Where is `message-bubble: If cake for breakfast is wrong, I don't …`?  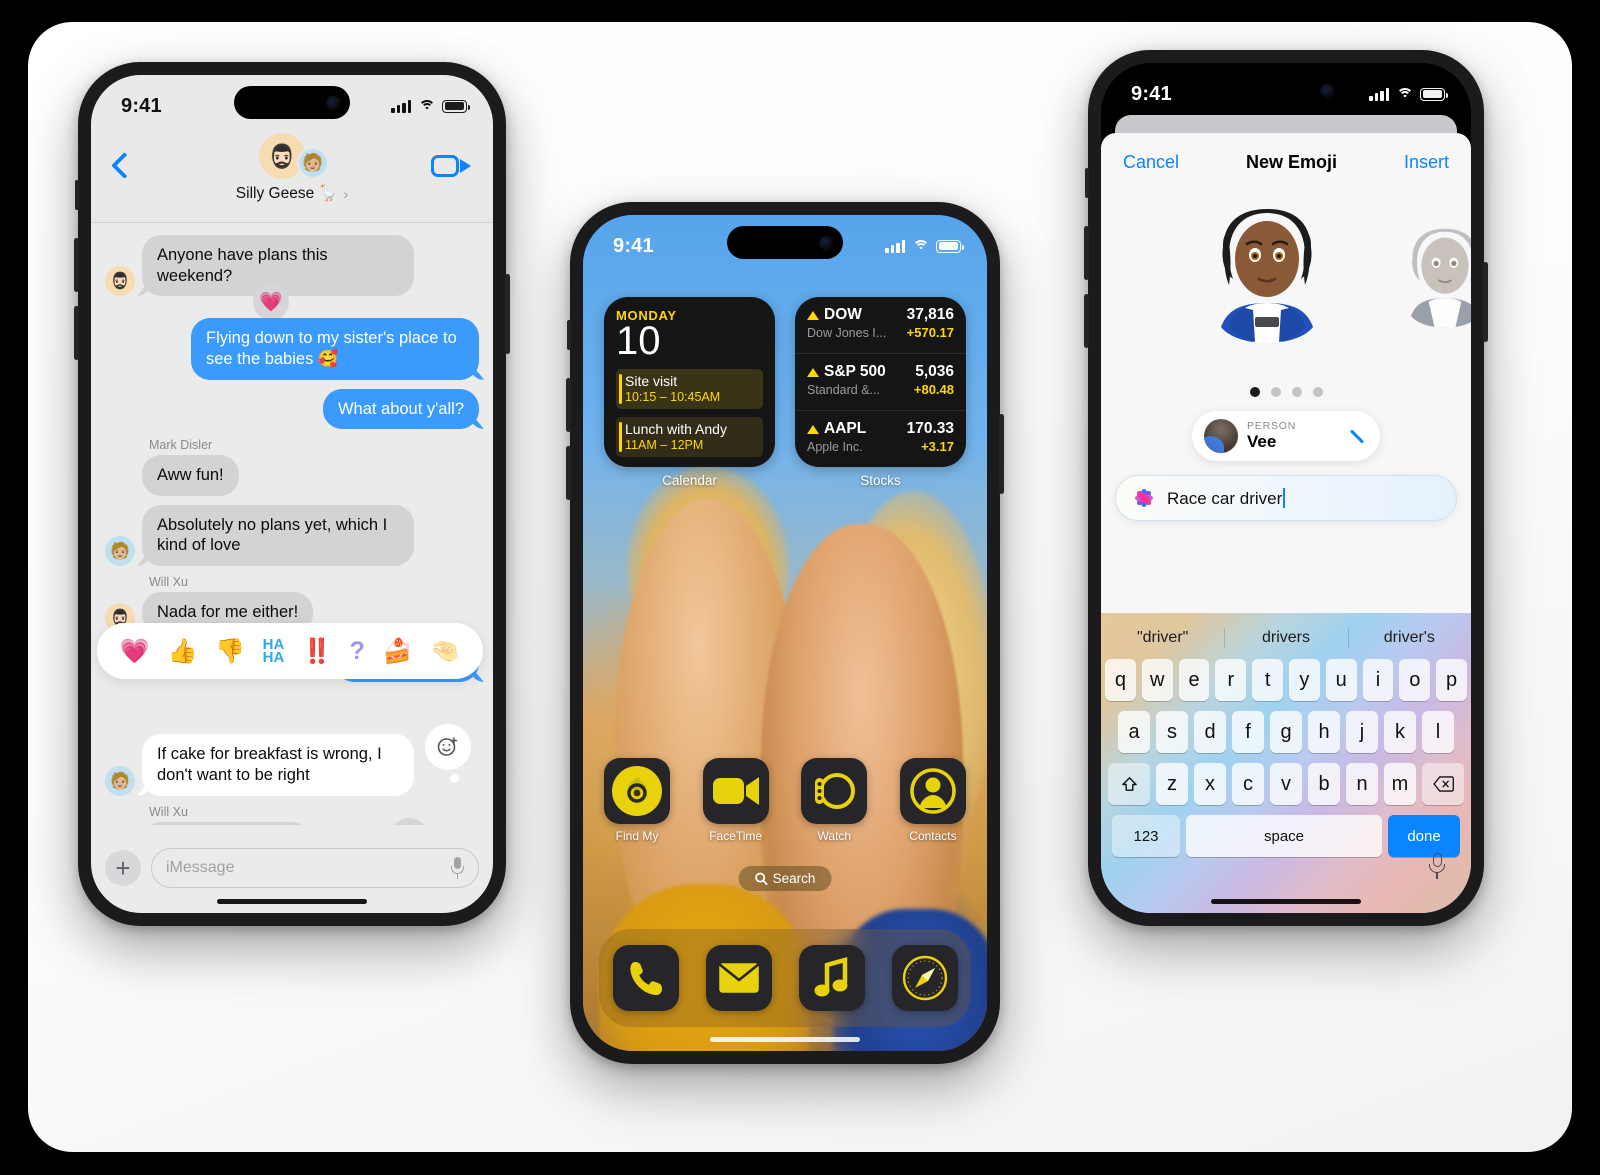
message-bubble: If cake for breakfast is wrong, I don't … is located at coordinates (278, 765).